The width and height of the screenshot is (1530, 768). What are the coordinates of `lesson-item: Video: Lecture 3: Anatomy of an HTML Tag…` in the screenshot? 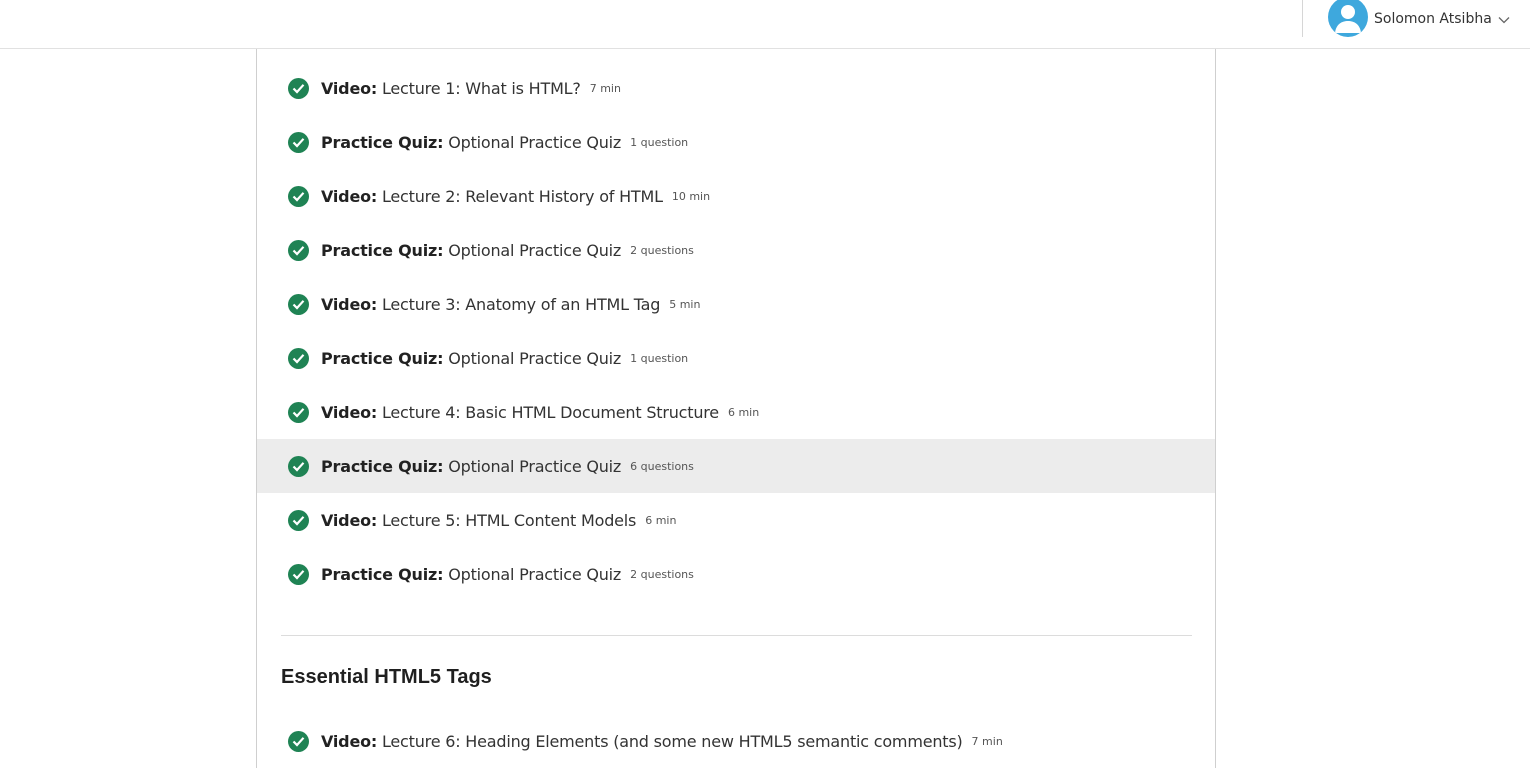 It's located at (736, 304).